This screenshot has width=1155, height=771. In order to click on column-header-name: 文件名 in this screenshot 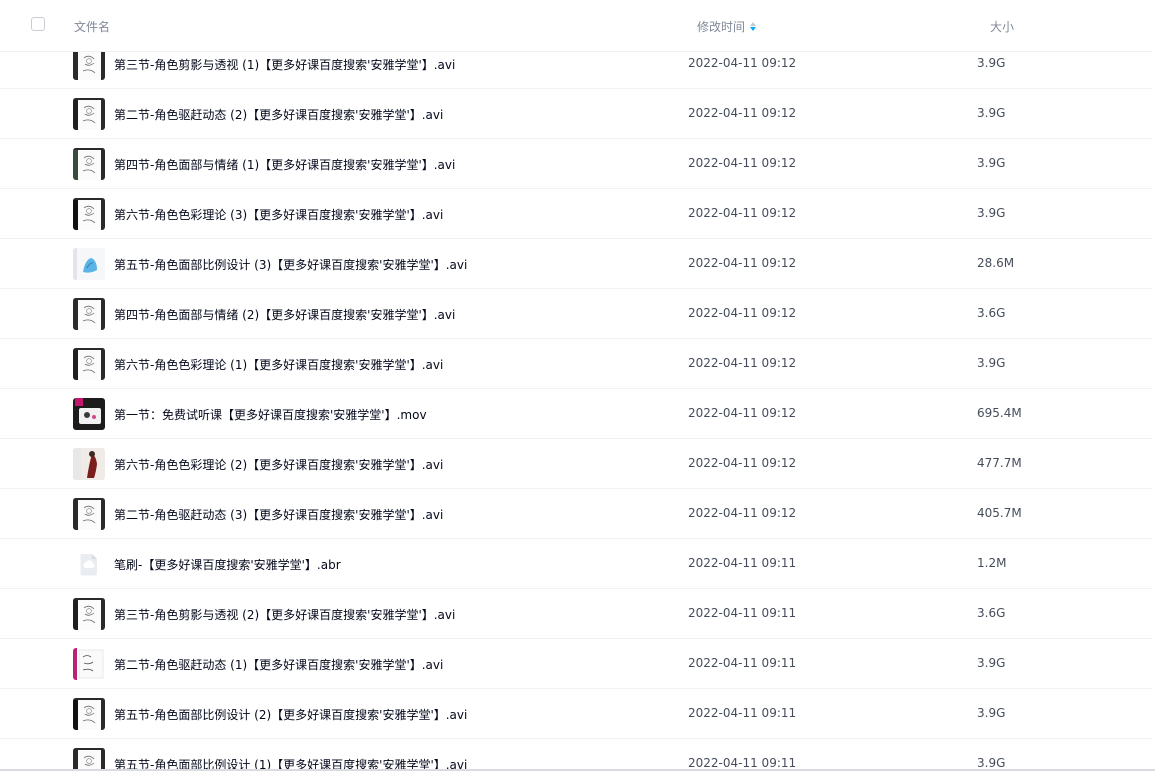, I will do `click(92, 26)`.